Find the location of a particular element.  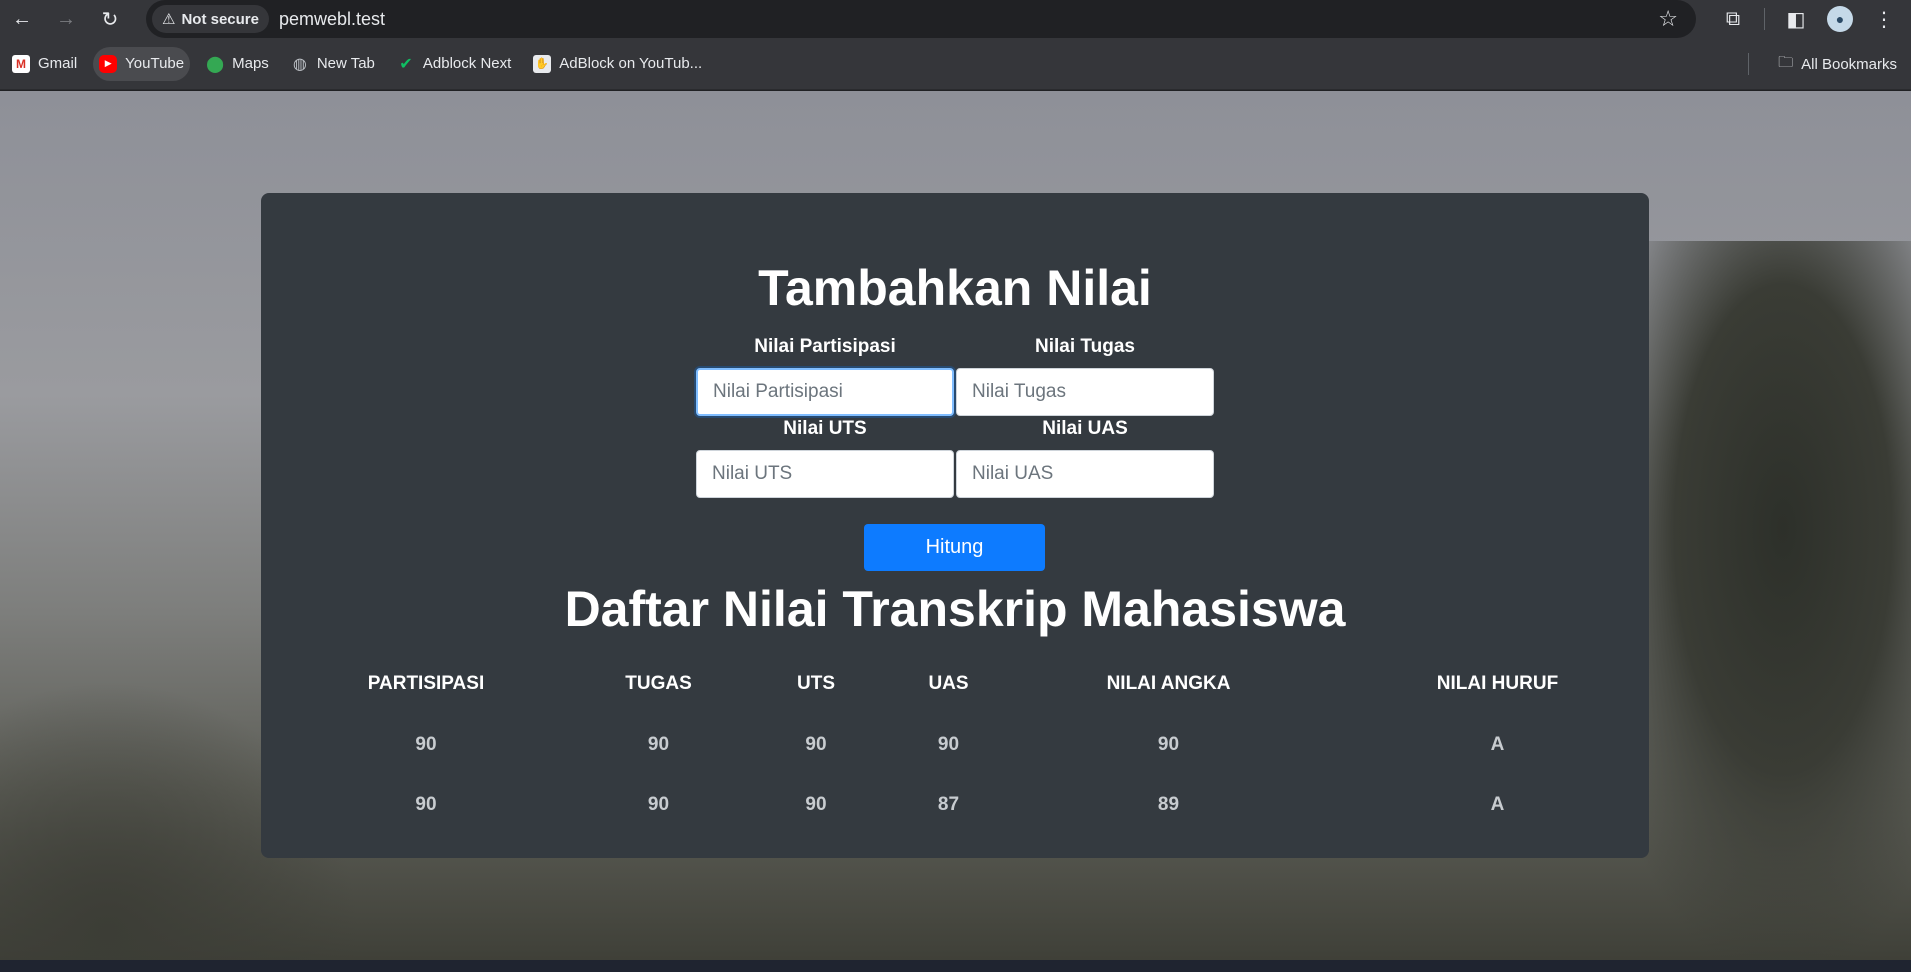

bookmark-new-tab: ◍ New Tab is located at coordinates (333, 64).